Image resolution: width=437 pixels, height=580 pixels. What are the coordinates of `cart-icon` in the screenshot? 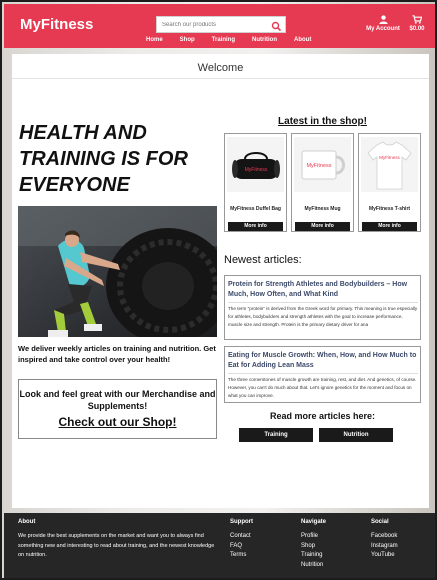 It's located at (417, 19).